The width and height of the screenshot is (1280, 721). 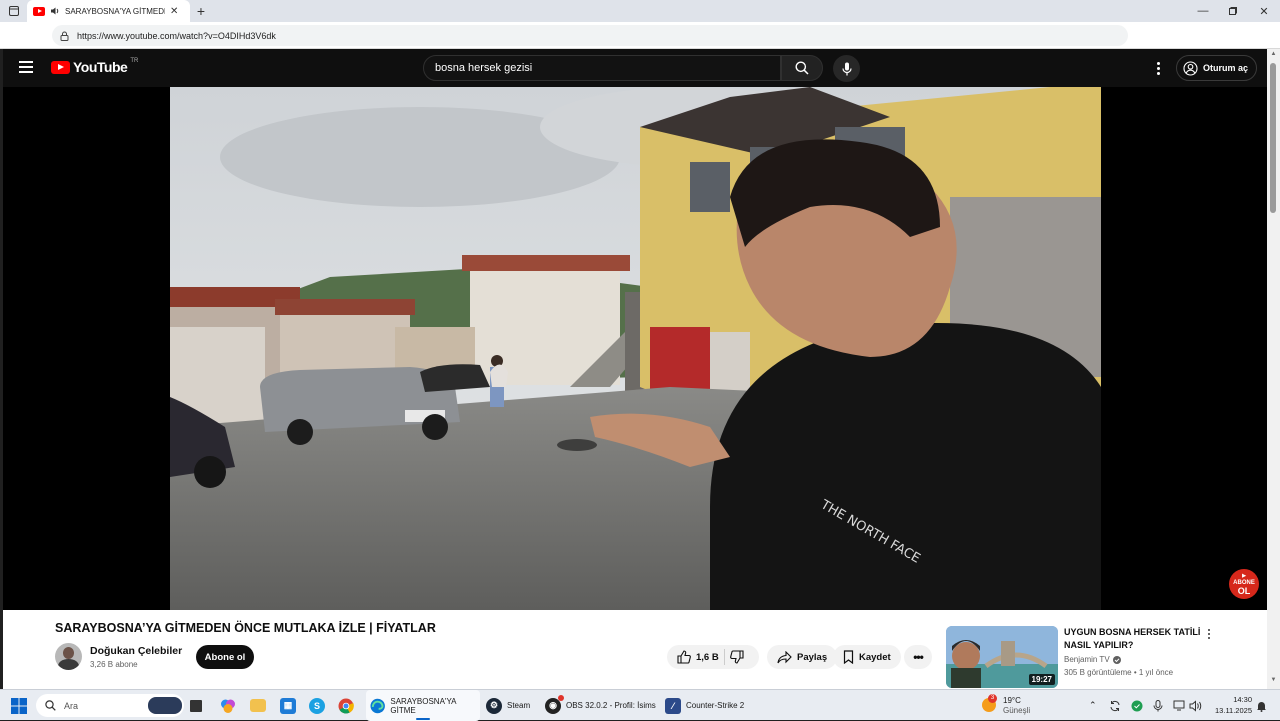 What do you see at coordinates (64, 36) in the screenshot?
I see `site-info-icon` at bounding box center [64, 36].